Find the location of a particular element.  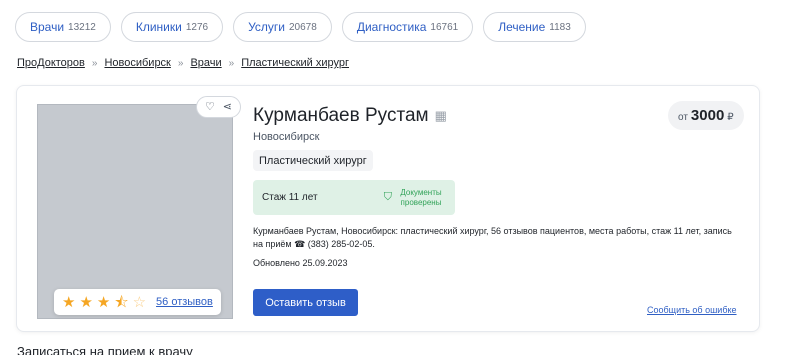

doctor-name-row: Курманбаев Рустам ▦ is located at coordinates (350, 116).